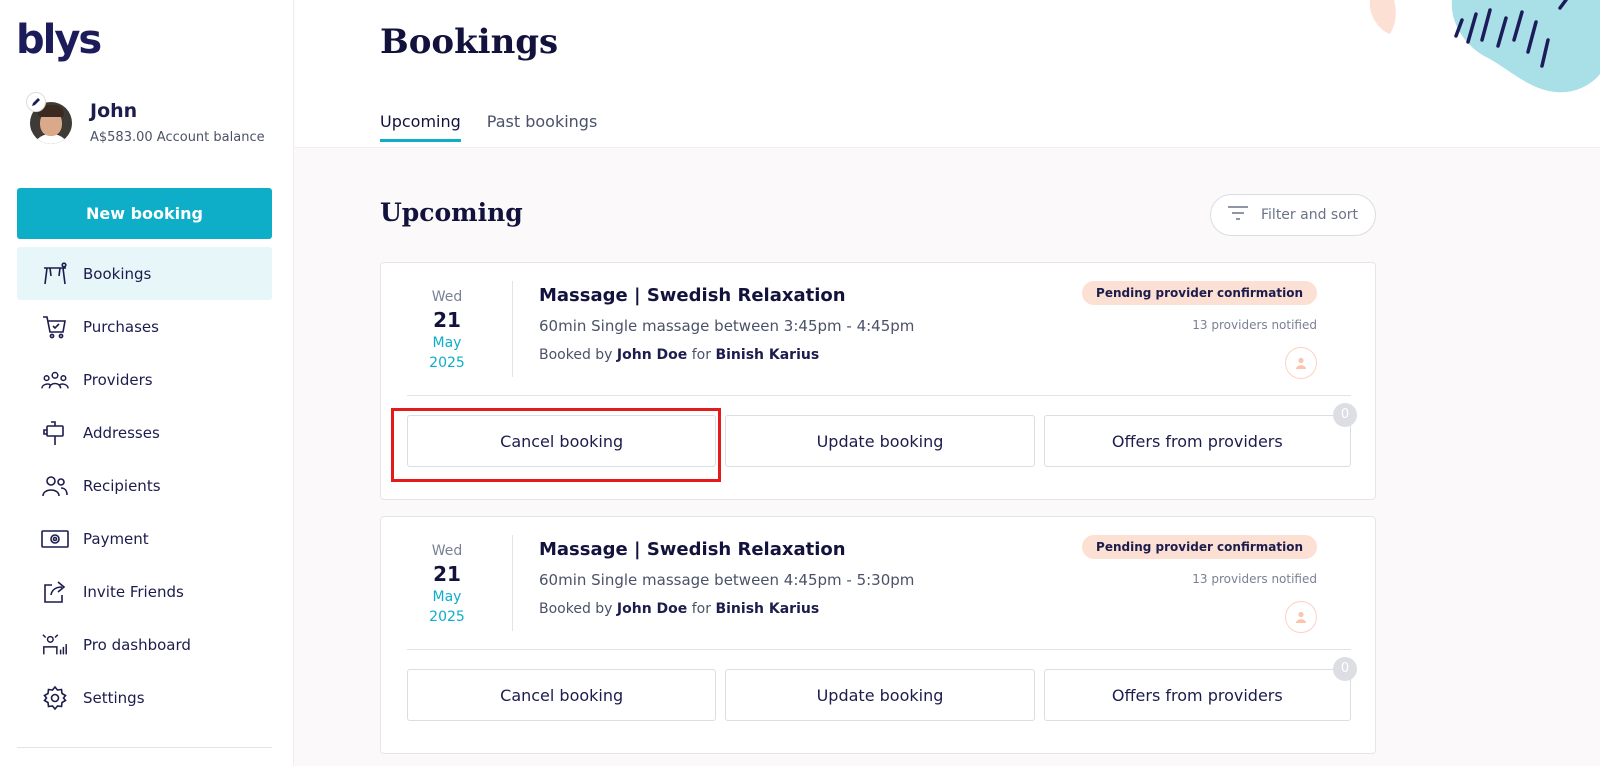  I want to click on sidebar-item-invite-friends: Invite Friends, so click(144, 591).